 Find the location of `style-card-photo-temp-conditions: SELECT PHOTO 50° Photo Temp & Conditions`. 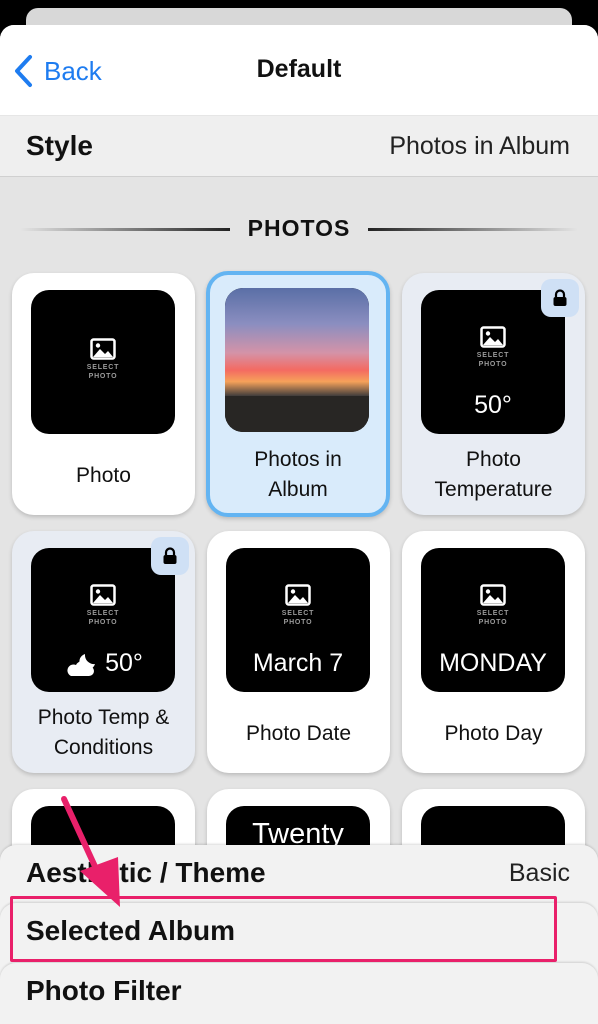

style-card-photo-temp-conditions: SELECT PHOTO 50° Photo Temp & Conditions is located at coordinates (103, 652).